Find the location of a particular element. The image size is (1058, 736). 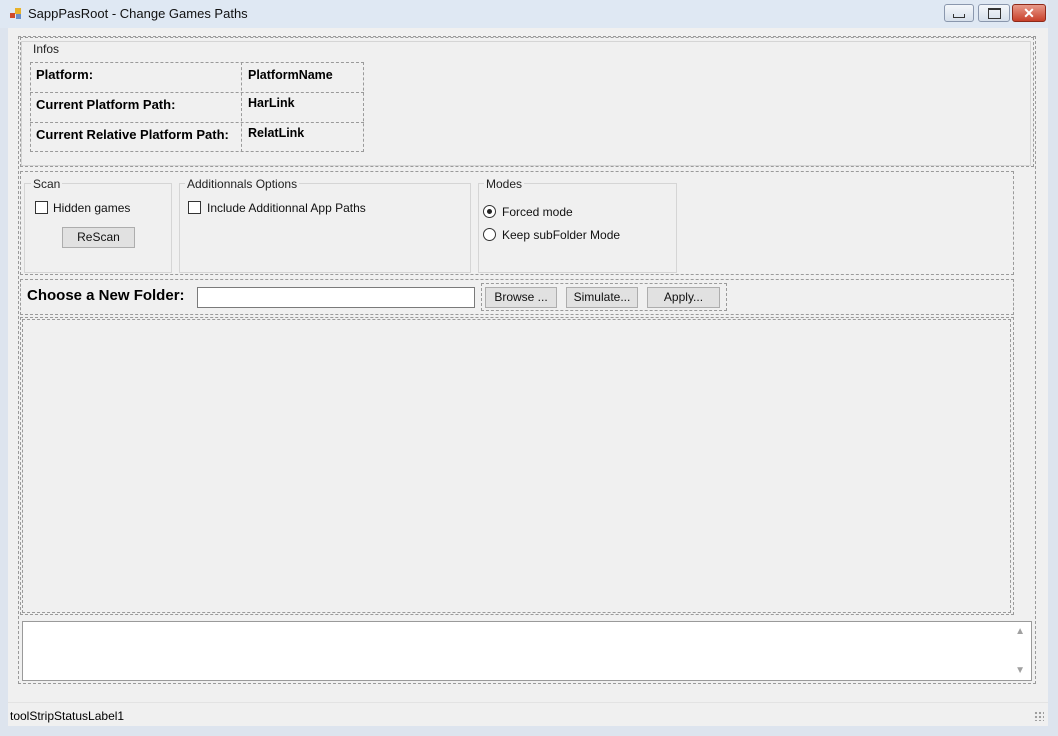

log-textbox: ▲ ▼ is located at coordinates (527, 651).